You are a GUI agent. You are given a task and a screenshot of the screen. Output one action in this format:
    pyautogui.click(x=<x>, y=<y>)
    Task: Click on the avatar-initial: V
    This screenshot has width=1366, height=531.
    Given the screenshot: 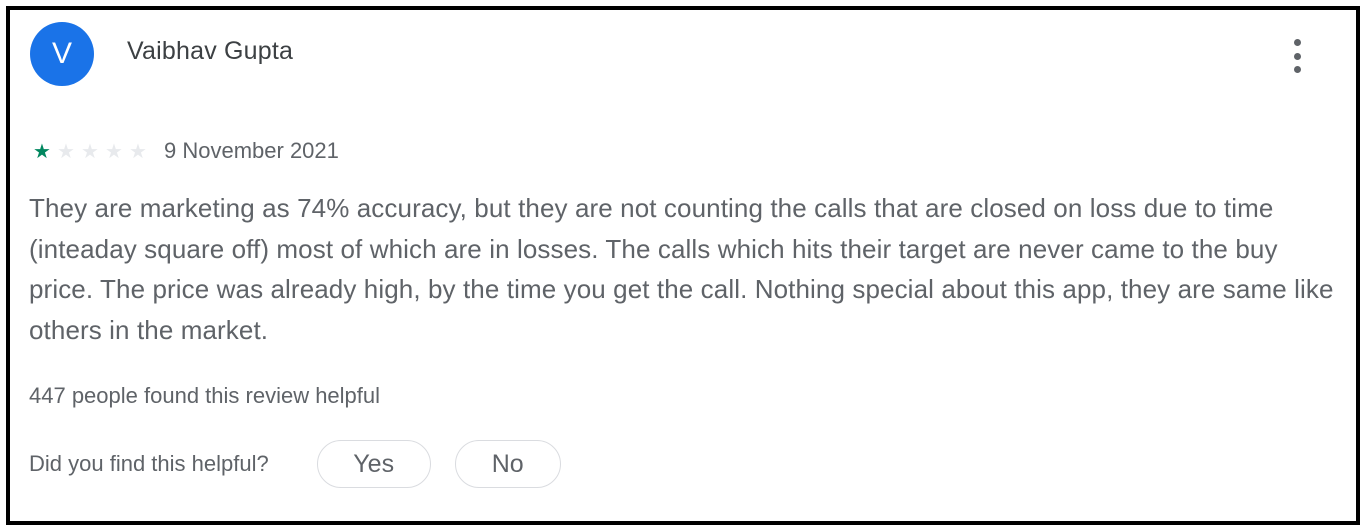 What is the action you would take?
    pyautogui.click(x=61, y=53)
    